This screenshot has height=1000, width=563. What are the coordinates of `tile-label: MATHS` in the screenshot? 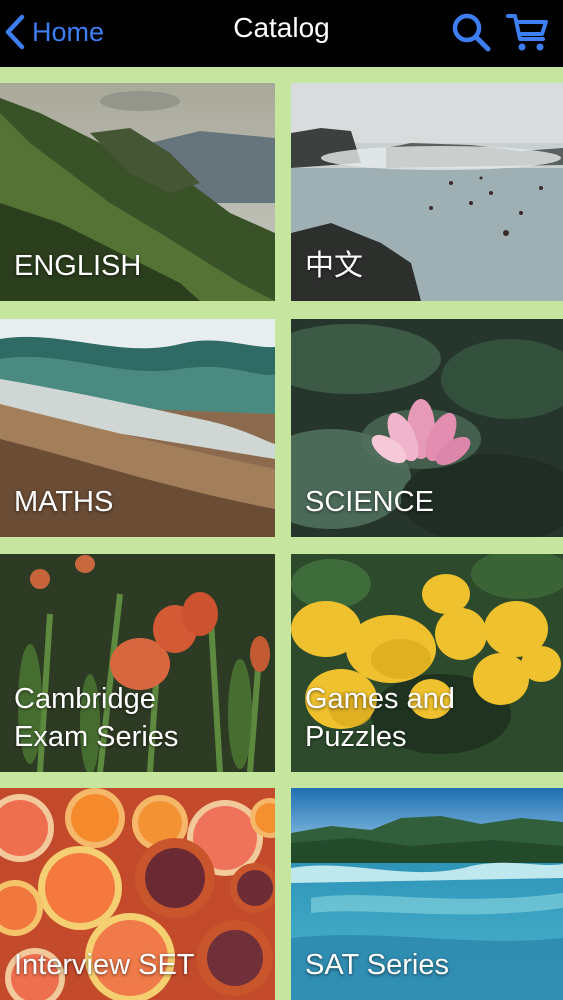 It's located at (64, 502).